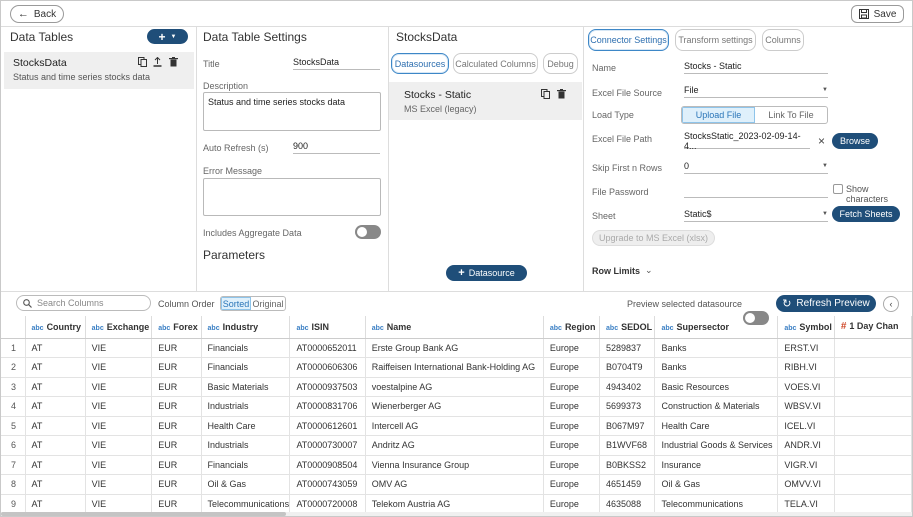  What do you see at coordinates (873, 327) in the screenshot?
I see `column-header: #1 Day Chan` at bounding box center [873, 327].